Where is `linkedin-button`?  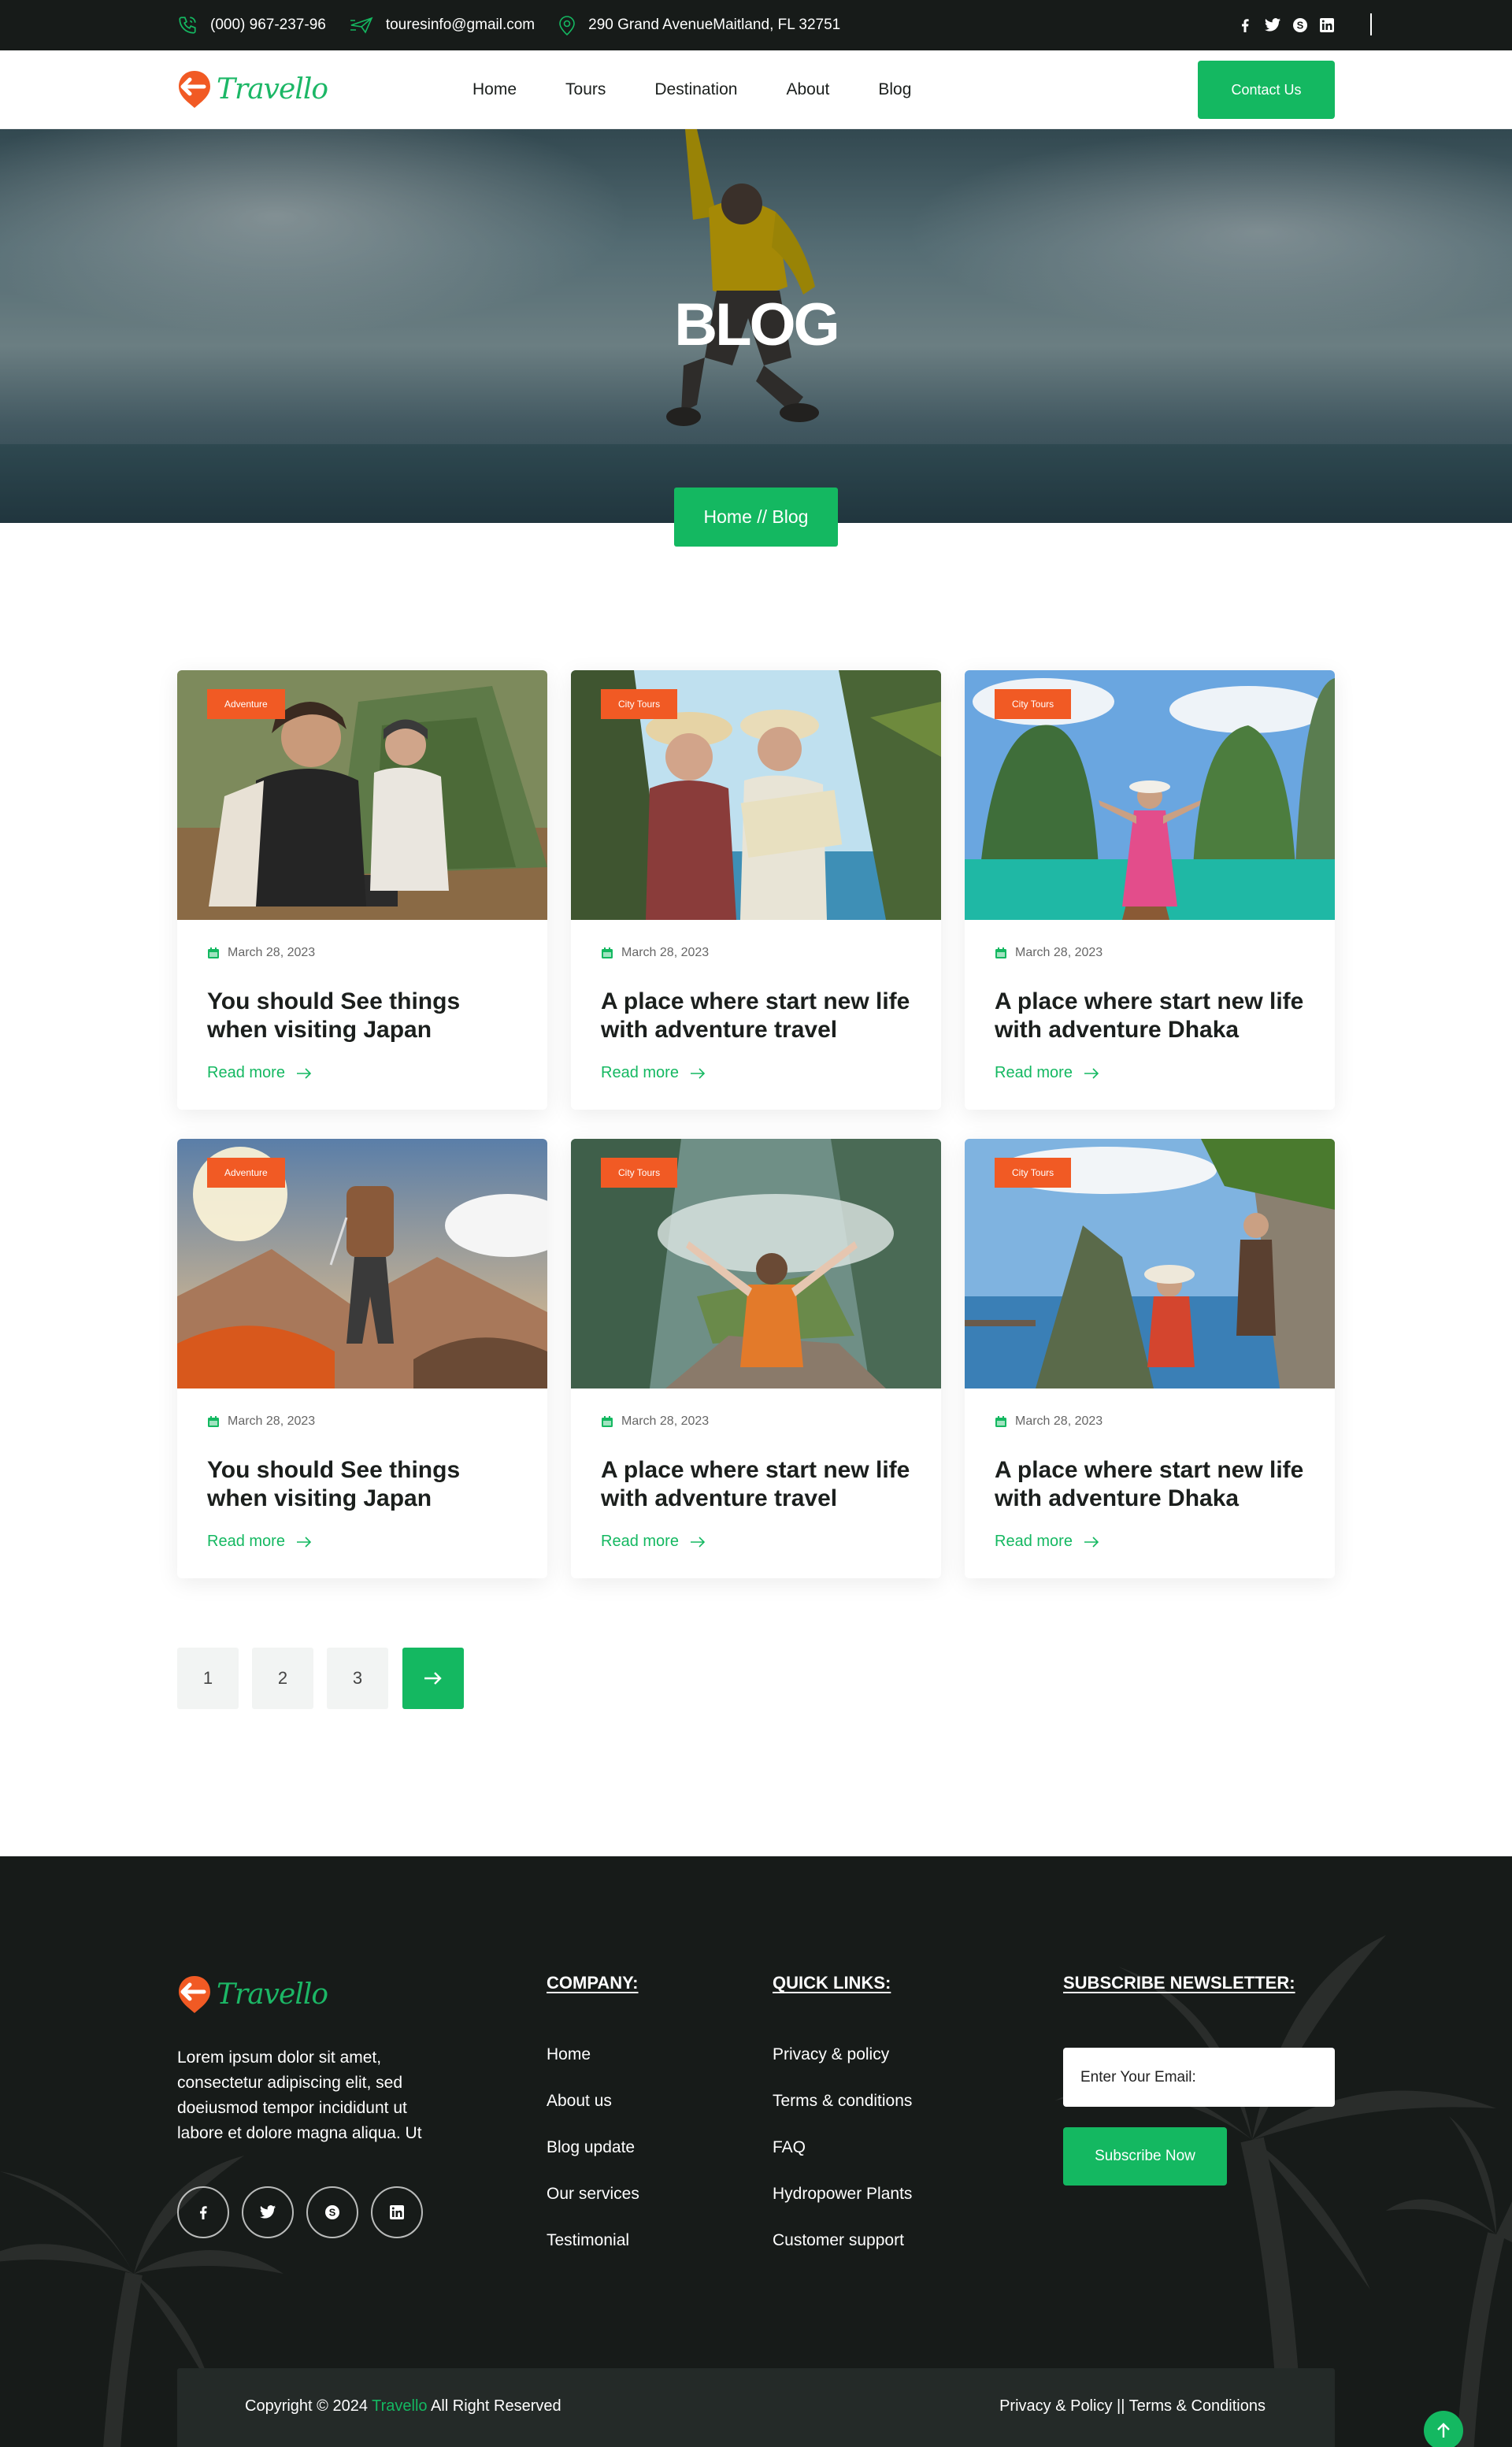 linkedin-button is located at coordinates (397, 2212).